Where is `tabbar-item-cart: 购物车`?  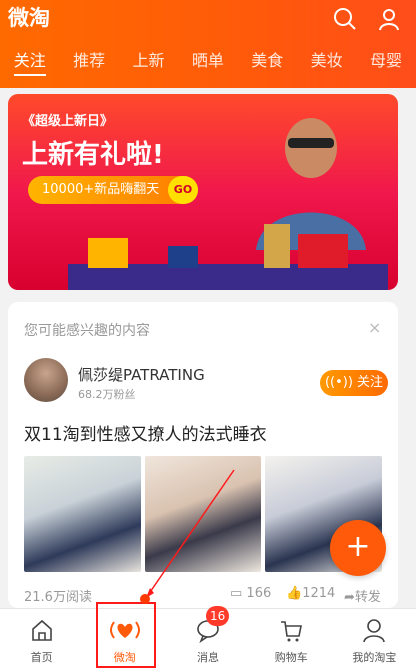
tabbar-item-cart: 购物车 is located at coordinates (291, 640).